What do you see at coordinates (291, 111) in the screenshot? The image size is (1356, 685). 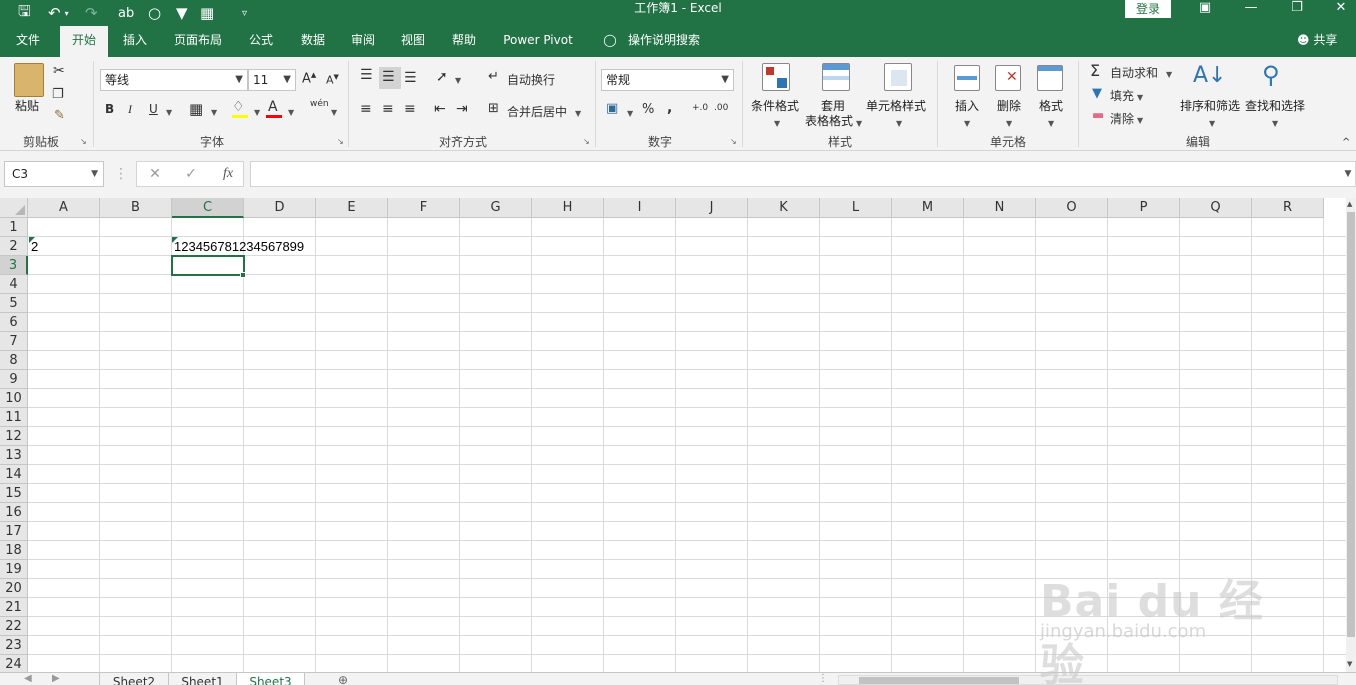 I see `font-color-dropdown-icon: ▼` at bounding box center [291, 111].